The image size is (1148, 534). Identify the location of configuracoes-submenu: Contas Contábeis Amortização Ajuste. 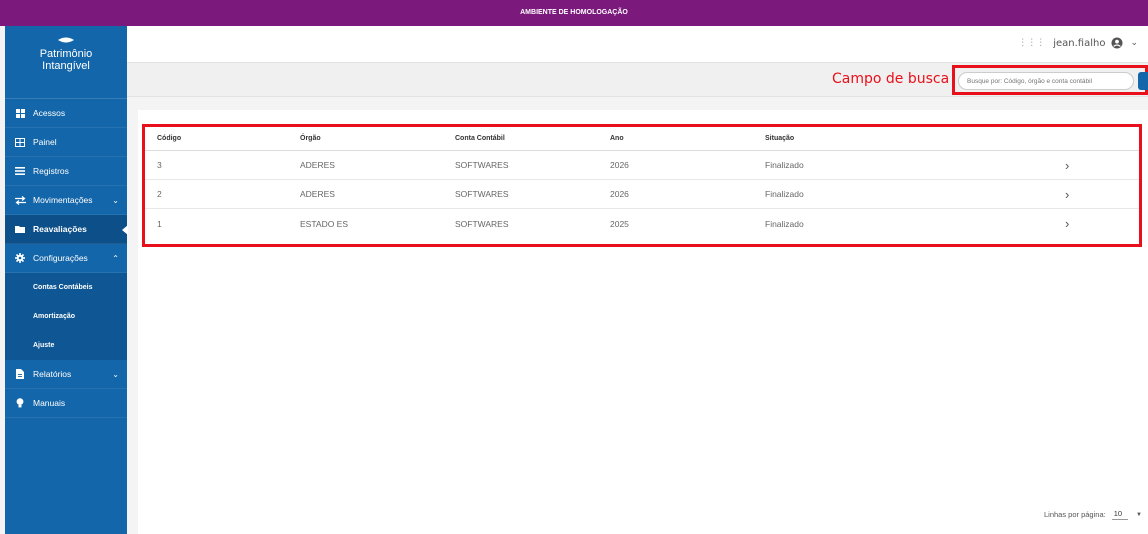
(66, 316).